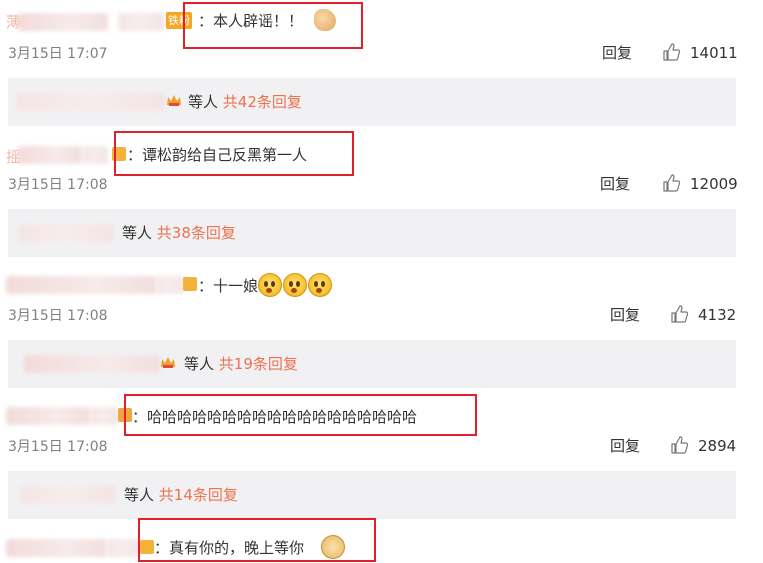 This screenshot has width=763, height=563. Describe the element at coordinates (228, 286) in the screenshot. I see `comment-text: ：十一娘` at that location.